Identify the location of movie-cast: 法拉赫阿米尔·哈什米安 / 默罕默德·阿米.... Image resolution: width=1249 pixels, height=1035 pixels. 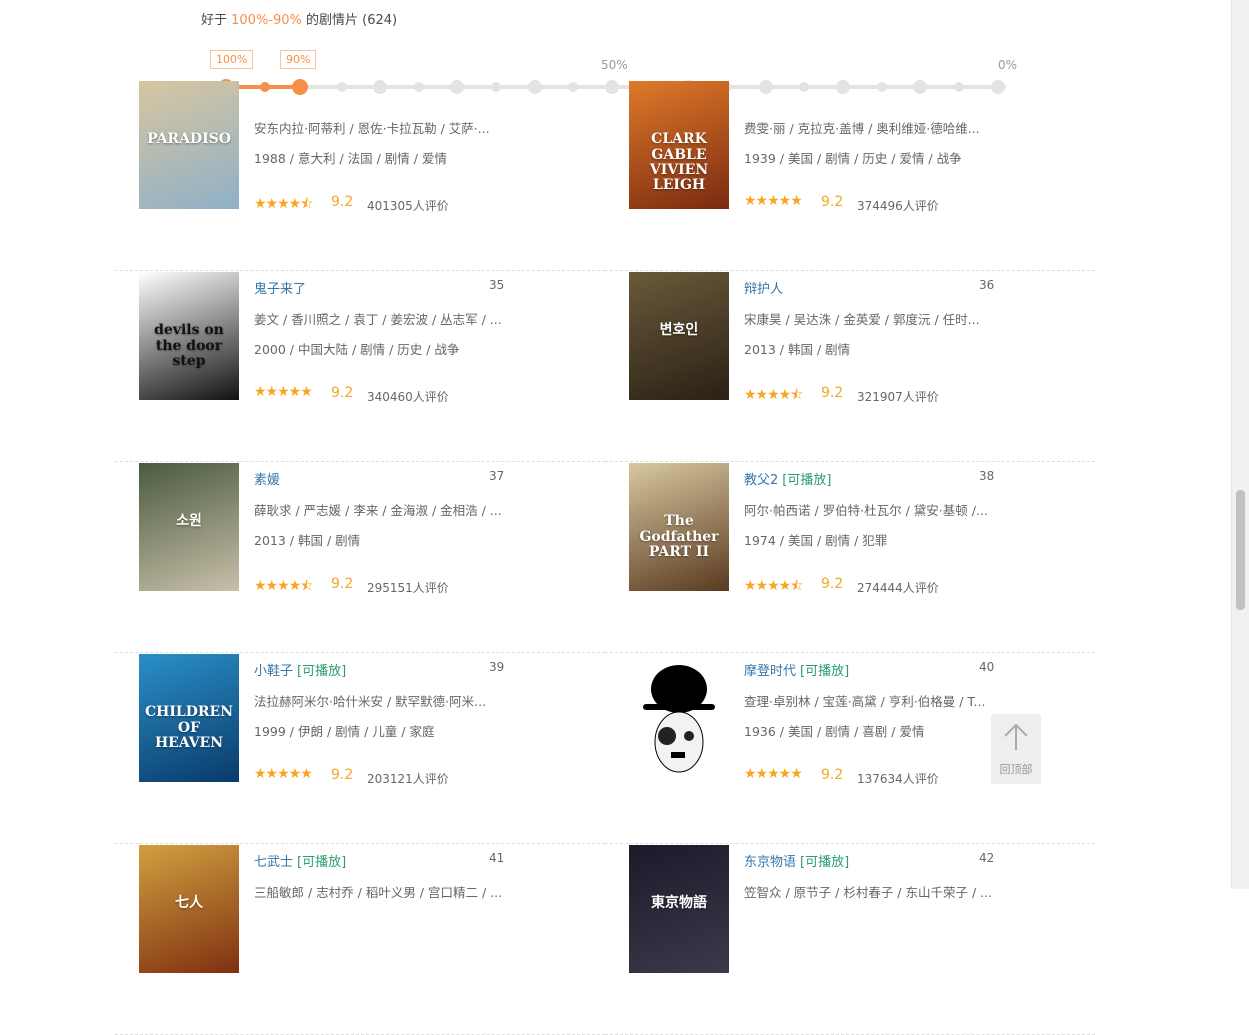
(370, 701).